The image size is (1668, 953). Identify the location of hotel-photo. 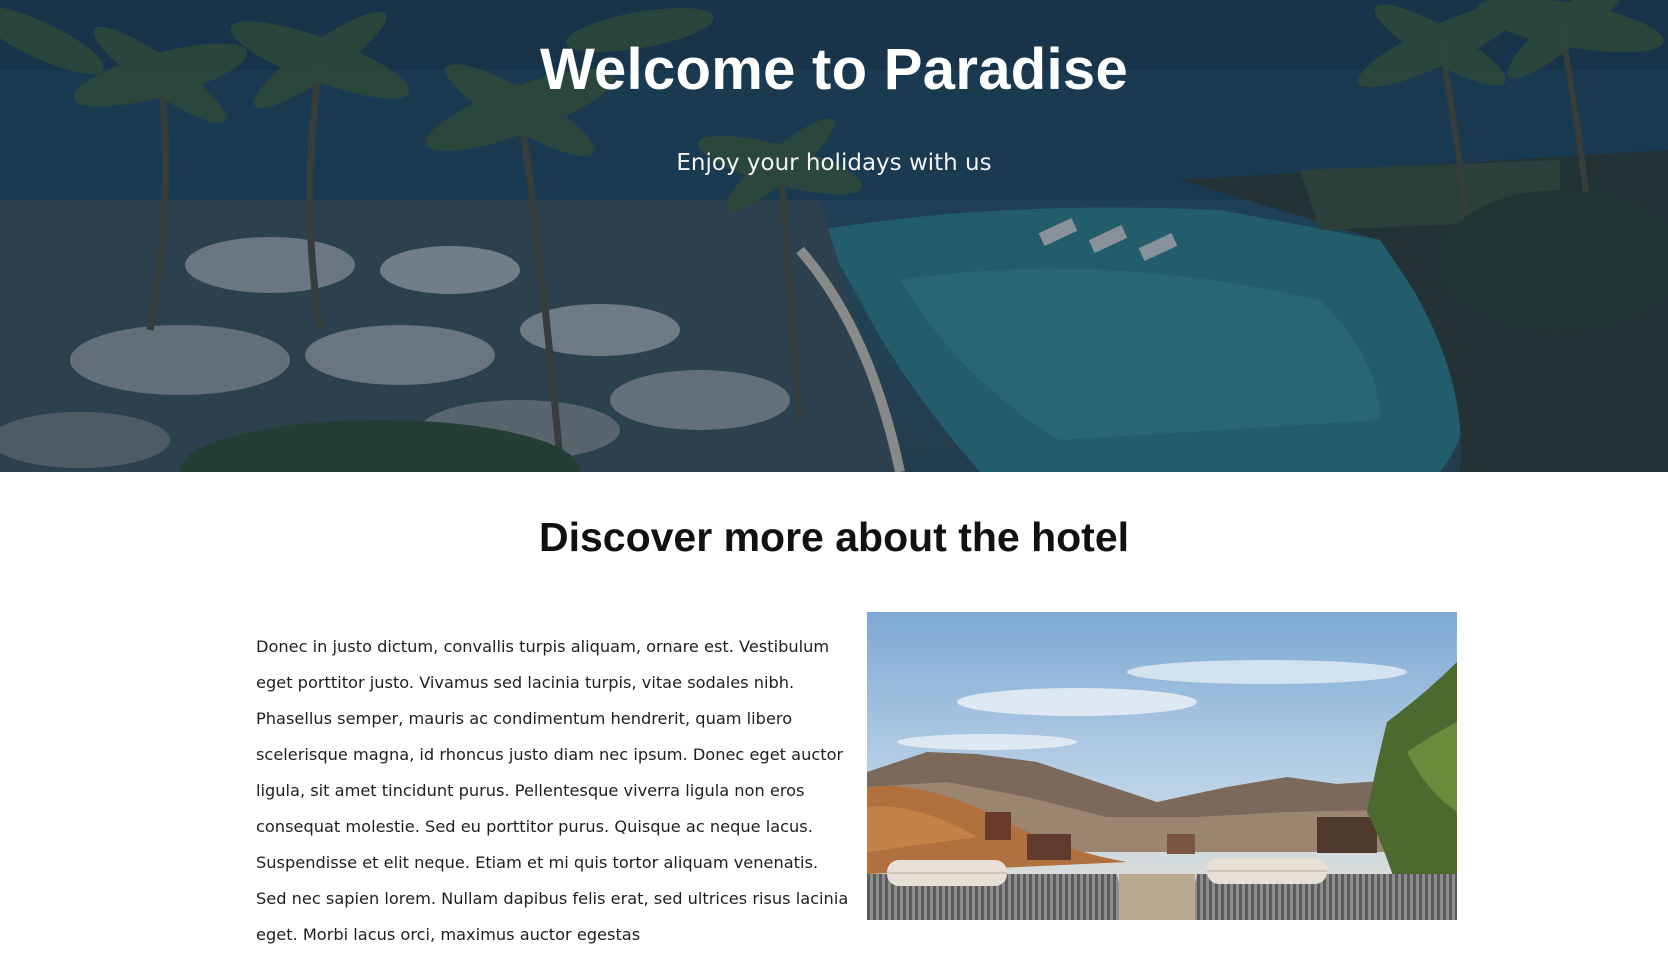
(1162, 766).